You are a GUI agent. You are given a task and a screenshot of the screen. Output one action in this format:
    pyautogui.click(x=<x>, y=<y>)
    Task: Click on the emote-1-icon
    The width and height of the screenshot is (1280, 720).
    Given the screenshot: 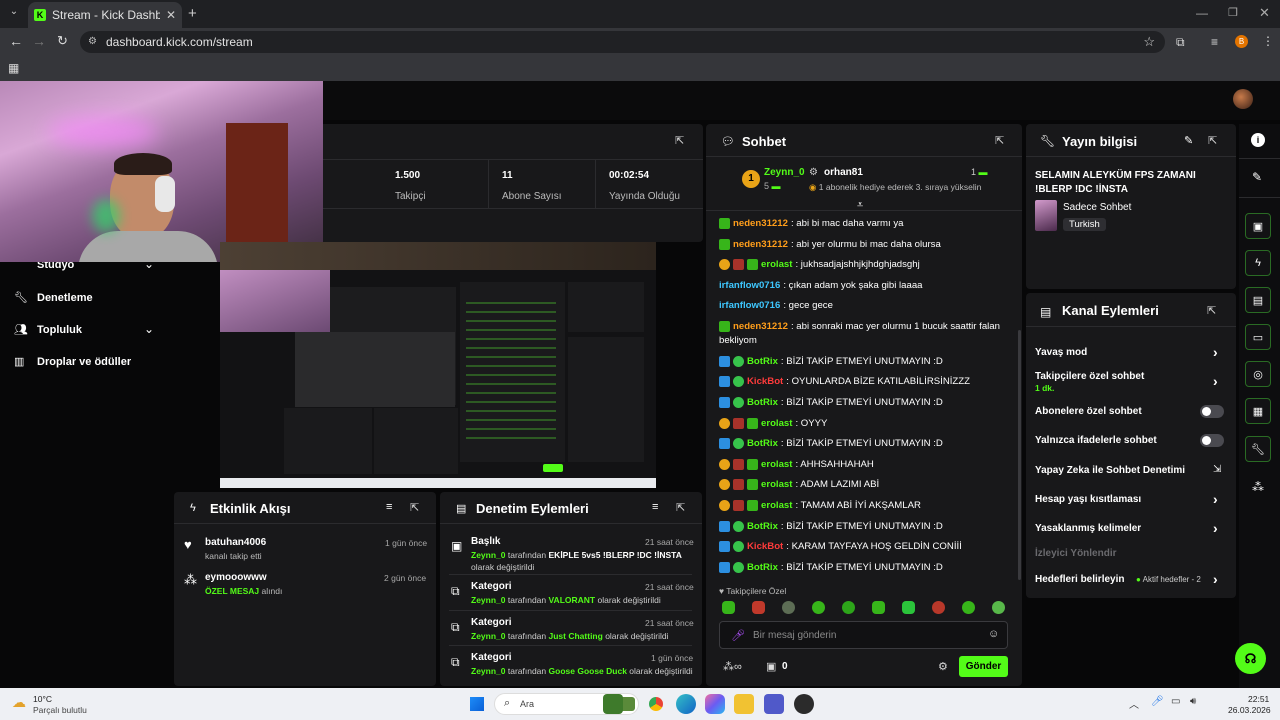 What is the action you would take?
    pyautogui.click(x=728, y=607)
    